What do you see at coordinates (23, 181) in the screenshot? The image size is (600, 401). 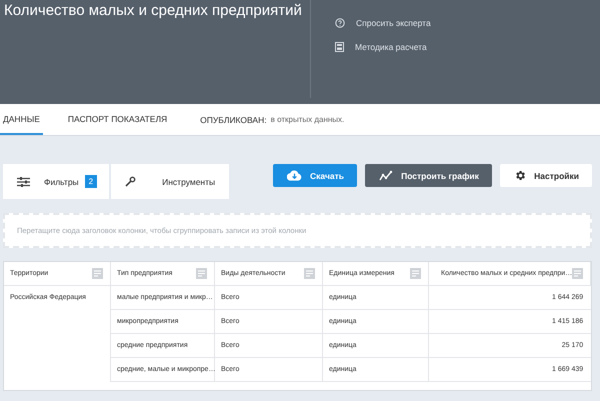 I see `sliders-icon` at bounding box center [23, 181].